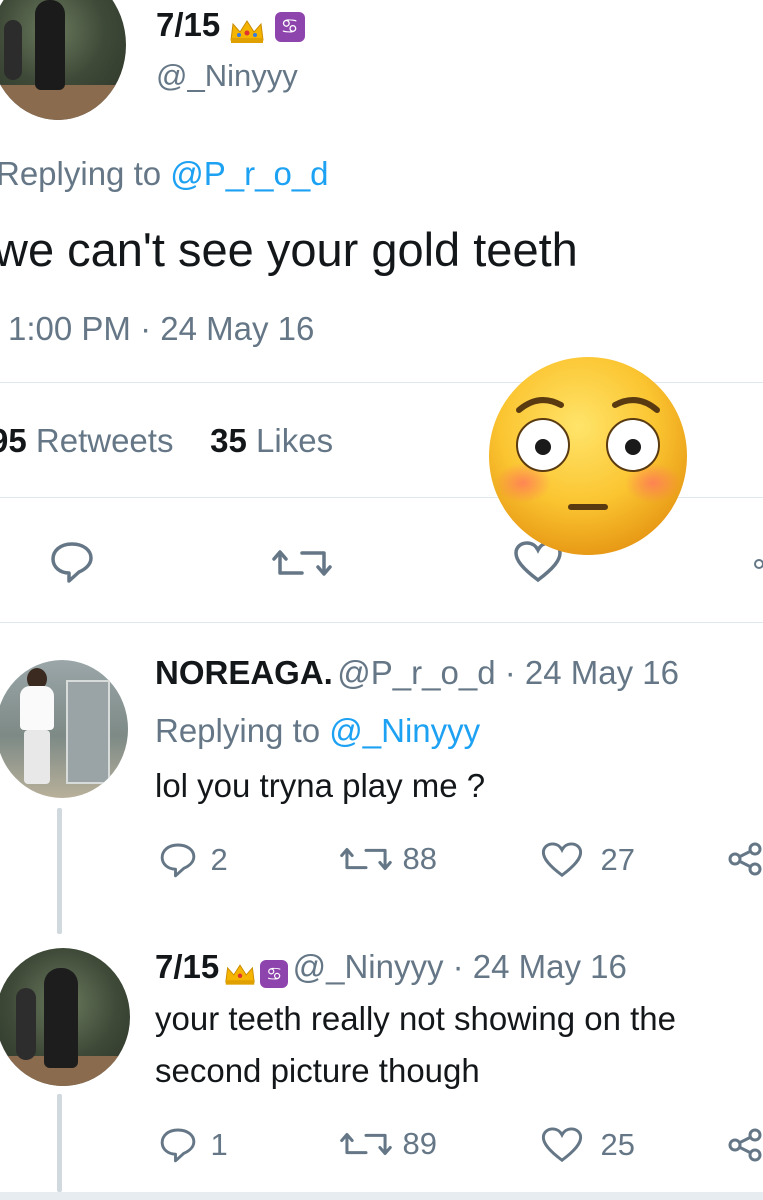 This screenshot has height=1200, width=763. I want to click on like-count: 27, so click(617, 859).